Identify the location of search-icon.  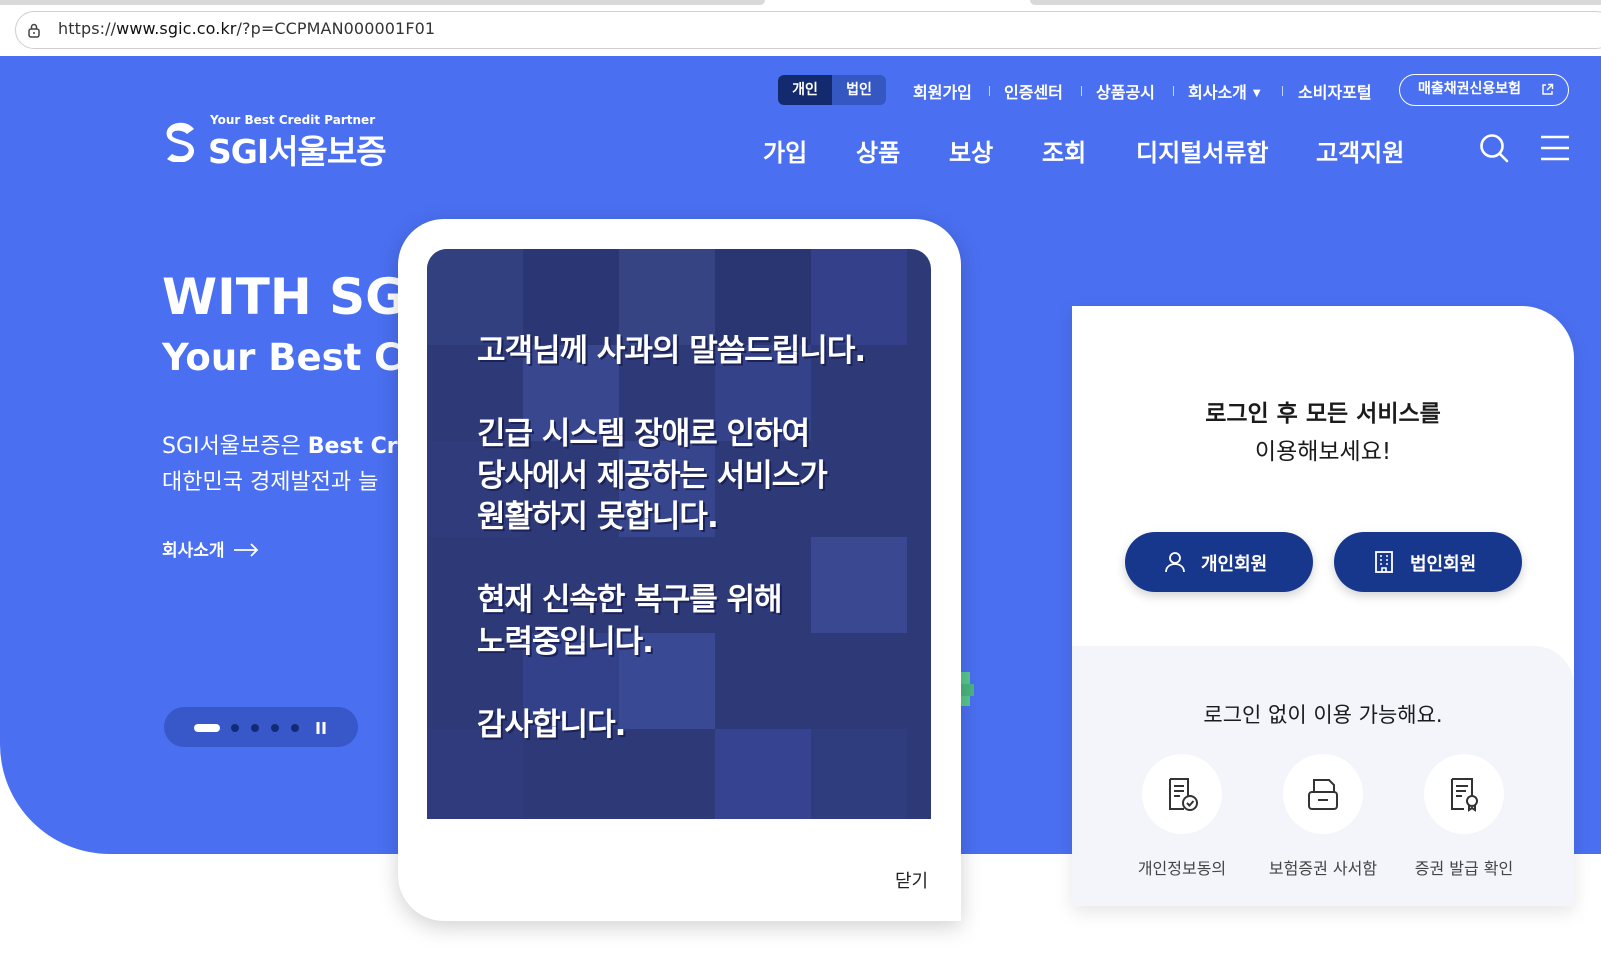
(1494, 148).